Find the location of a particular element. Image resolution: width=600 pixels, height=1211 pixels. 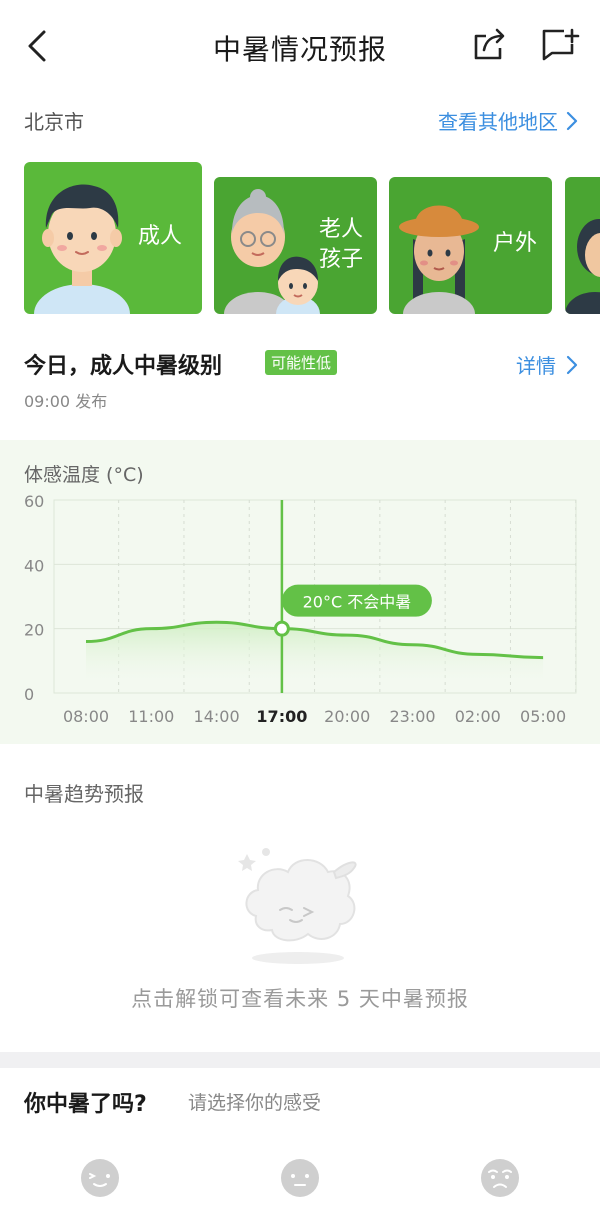

group-card-list: 成人 老人 孩子 户外 is located at coordinates (312, 238).